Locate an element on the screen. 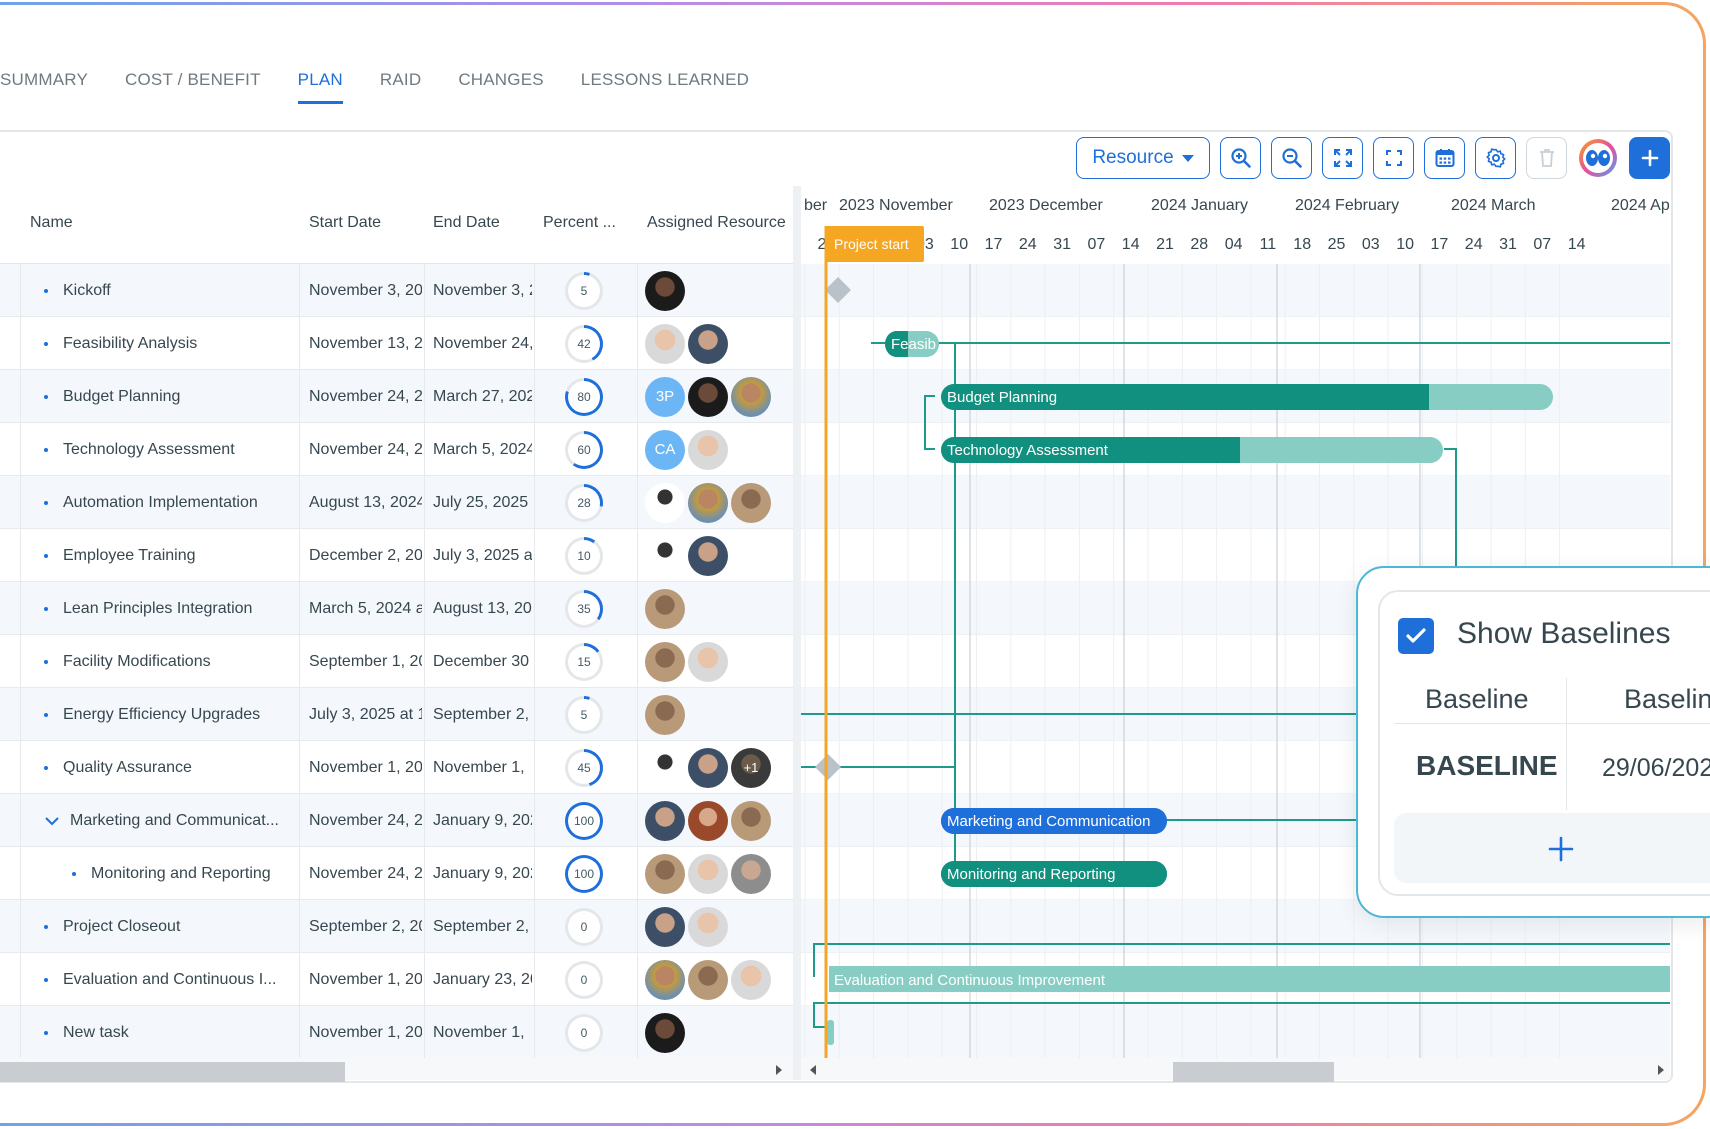 The image size is (1710, 1129). task-name: Monitoring and Reporting is located at coordinates (181, 874).